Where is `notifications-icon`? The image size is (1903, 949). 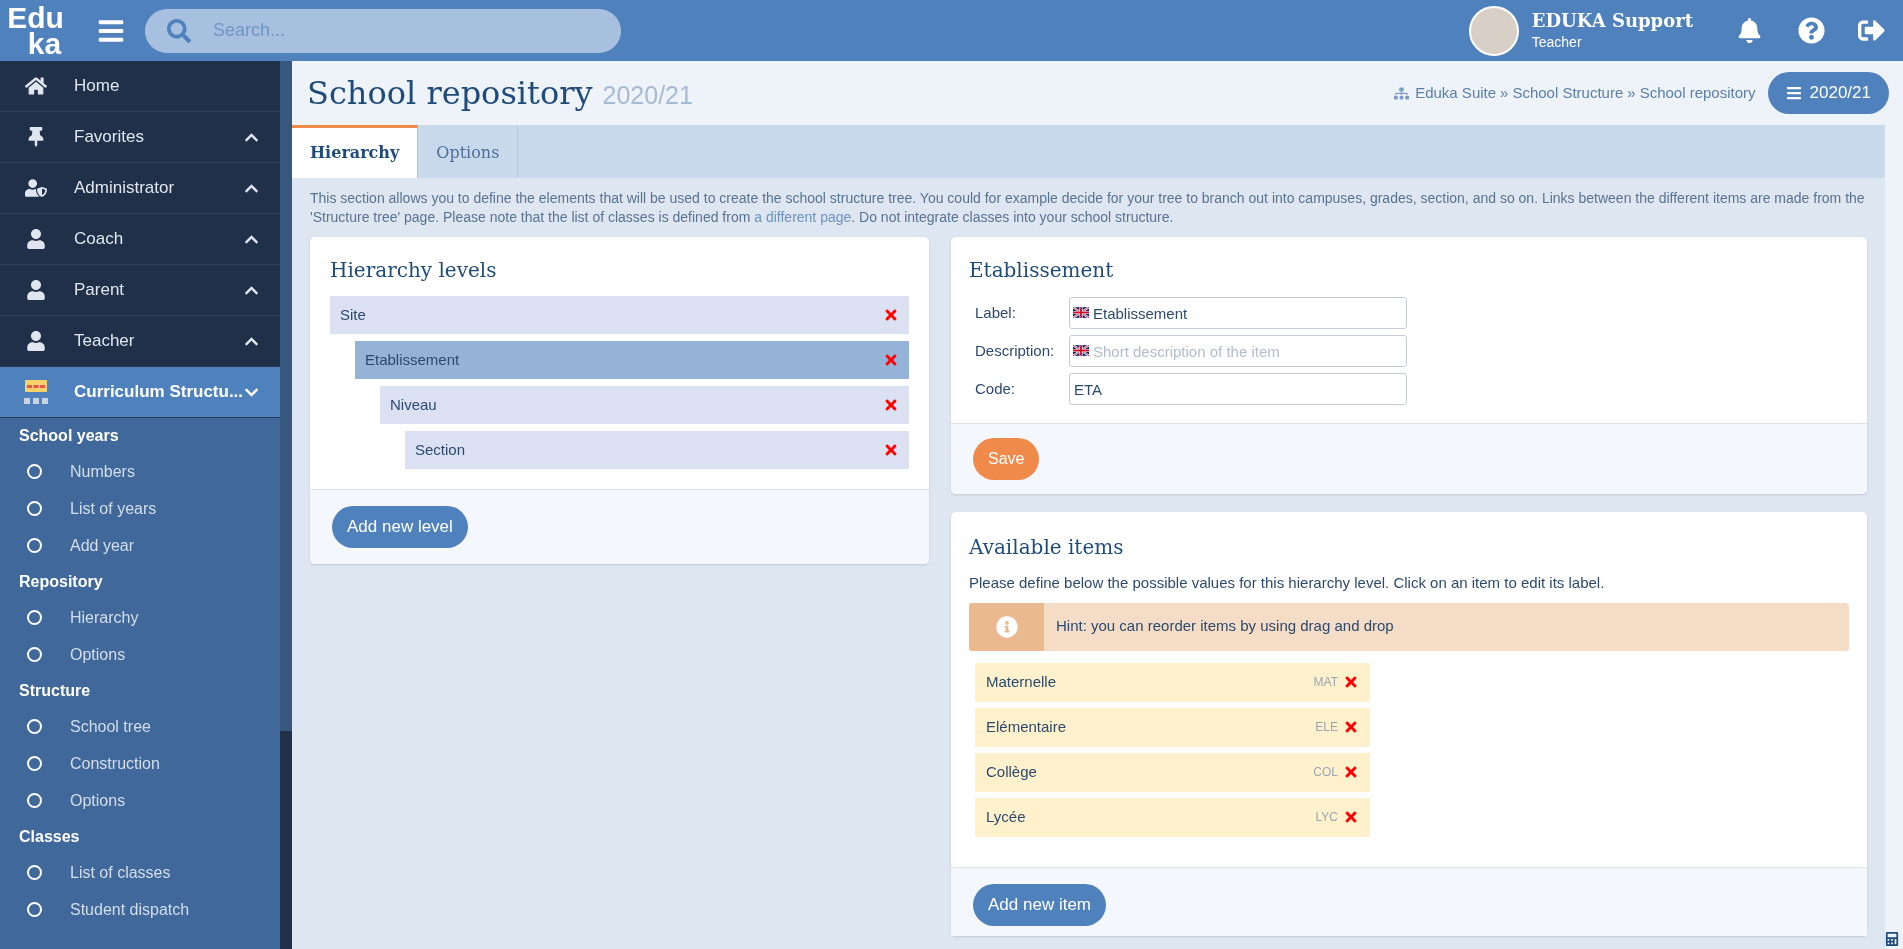
notifications-icon is located at coordinates (1749, 30).